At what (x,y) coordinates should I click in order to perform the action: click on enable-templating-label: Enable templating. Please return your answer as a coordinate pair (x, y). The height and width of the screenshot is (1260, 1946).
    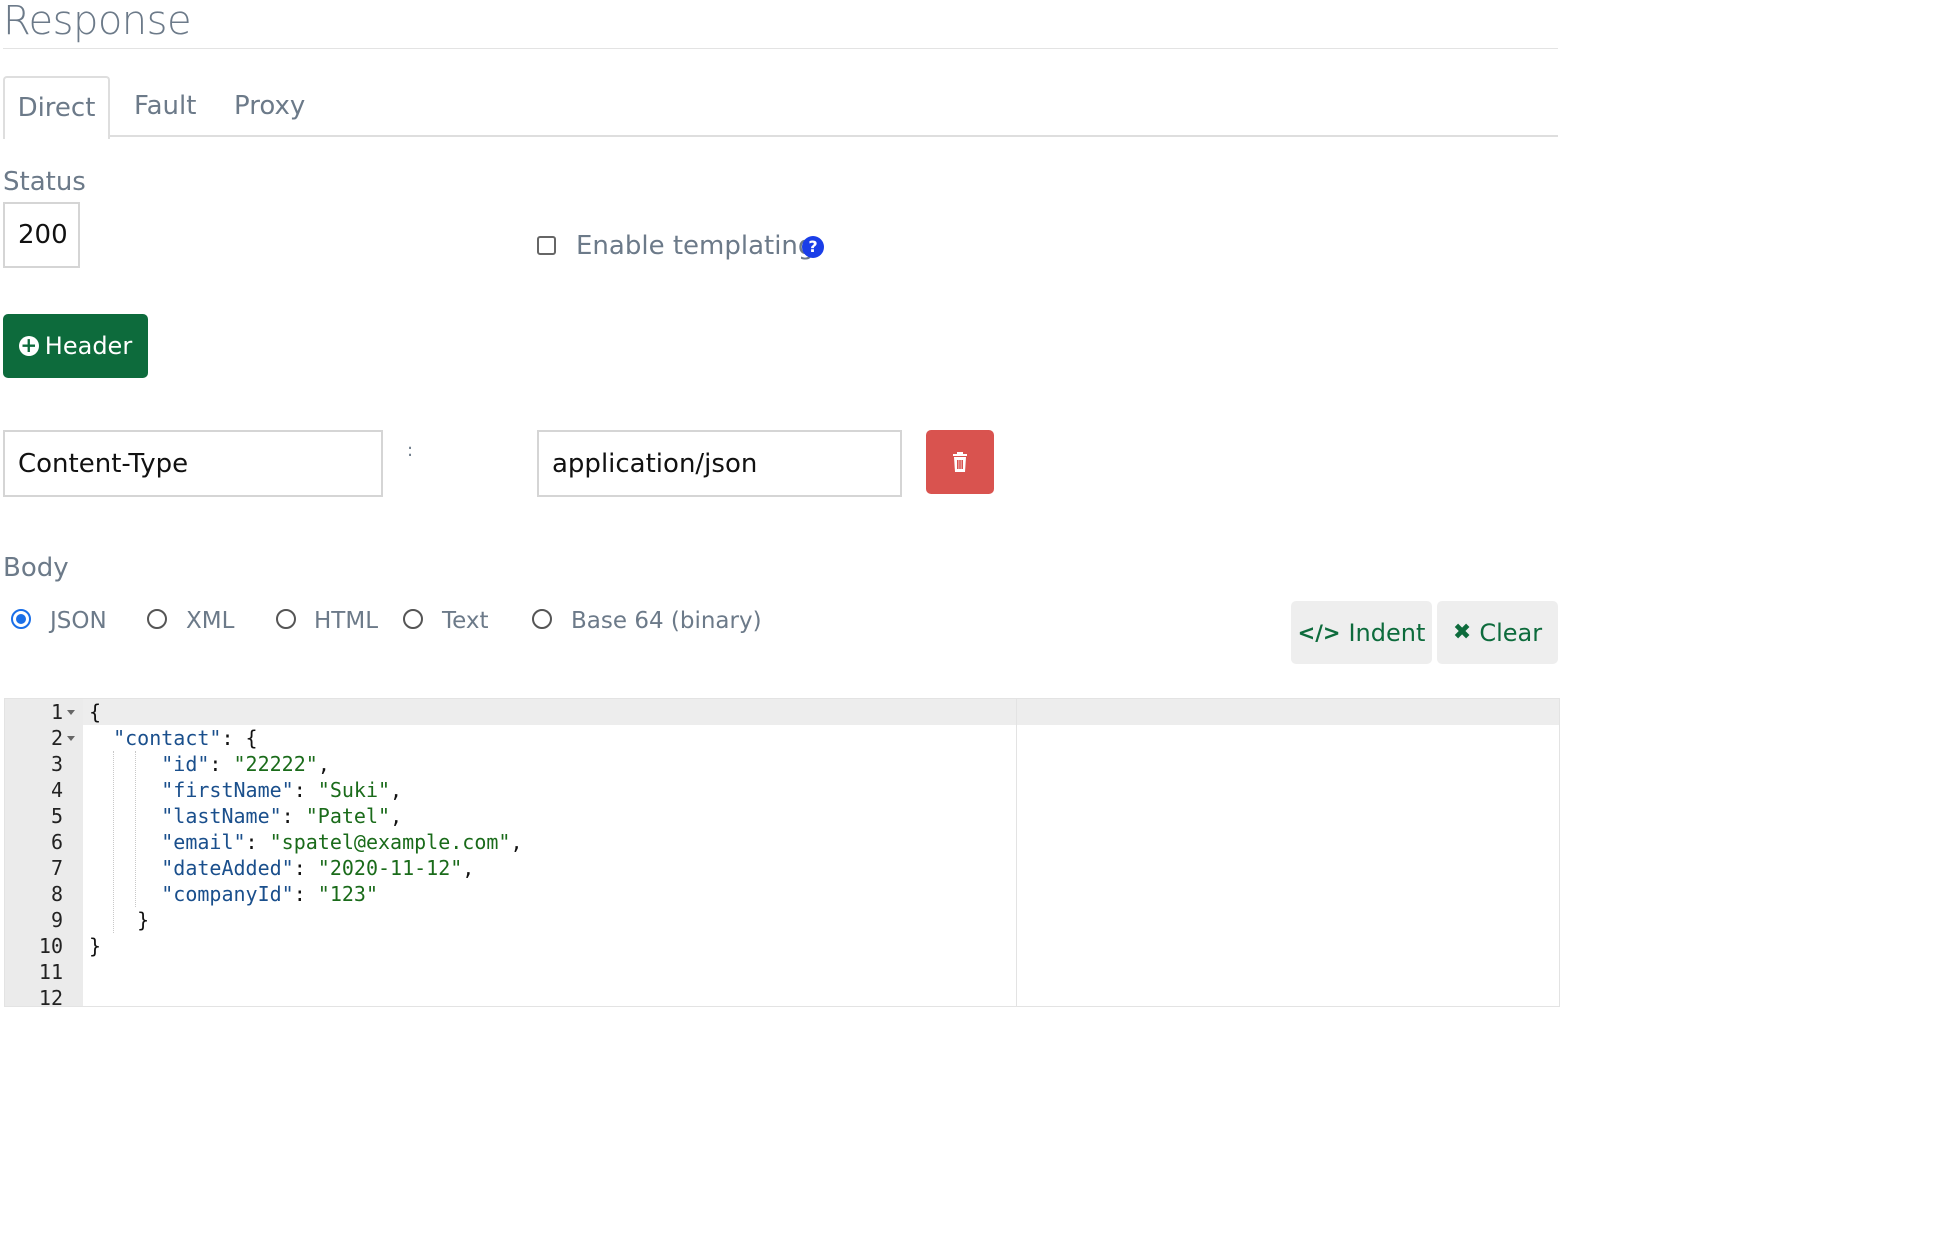
    Looking at the image, I should click on (695, 246).